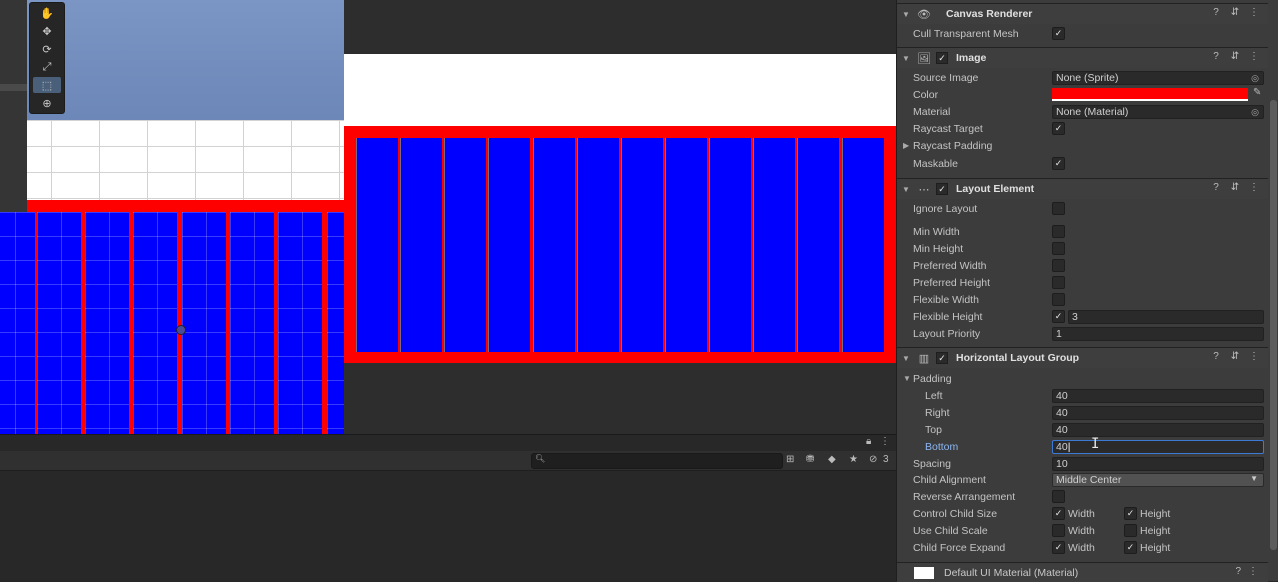 The image size is (1278, 582). Describe the element at coordinates (1058, 208) in the screenshot. I see `ignore-layout-checkbox` at that location.